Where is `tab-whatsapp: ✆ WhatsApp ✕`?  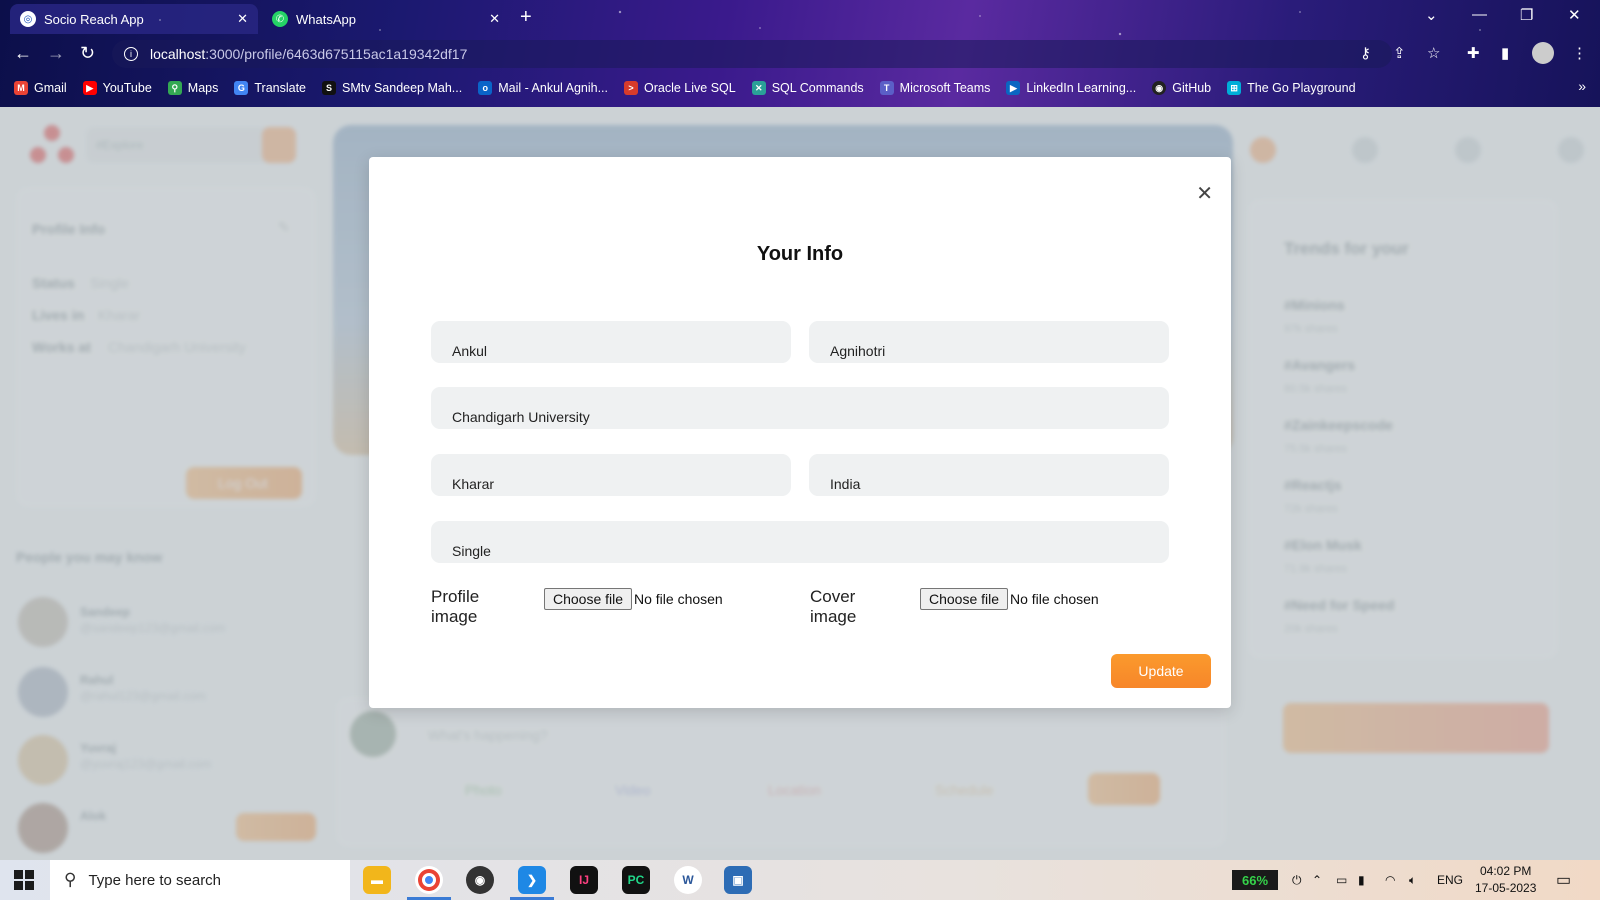
tab-whatsapp: ✆ WhatsApp ✕ is located at coordinates (386, 19).